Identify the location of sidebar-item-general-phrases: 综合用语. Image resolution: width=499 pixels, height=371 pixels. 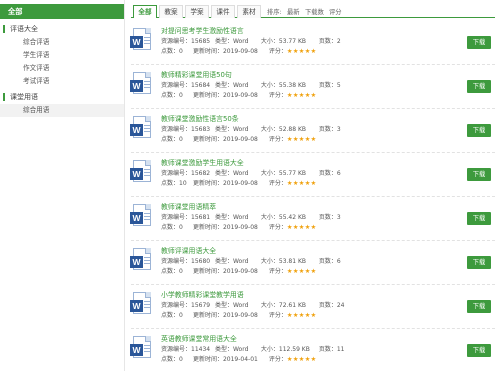
(62, 110).